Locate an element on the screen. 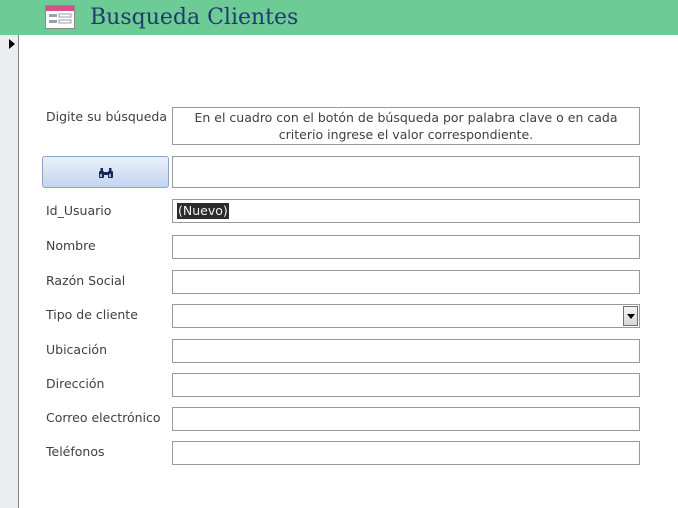 The image size is (678, 508). razon-social-field is located at coordinates (406, 282).